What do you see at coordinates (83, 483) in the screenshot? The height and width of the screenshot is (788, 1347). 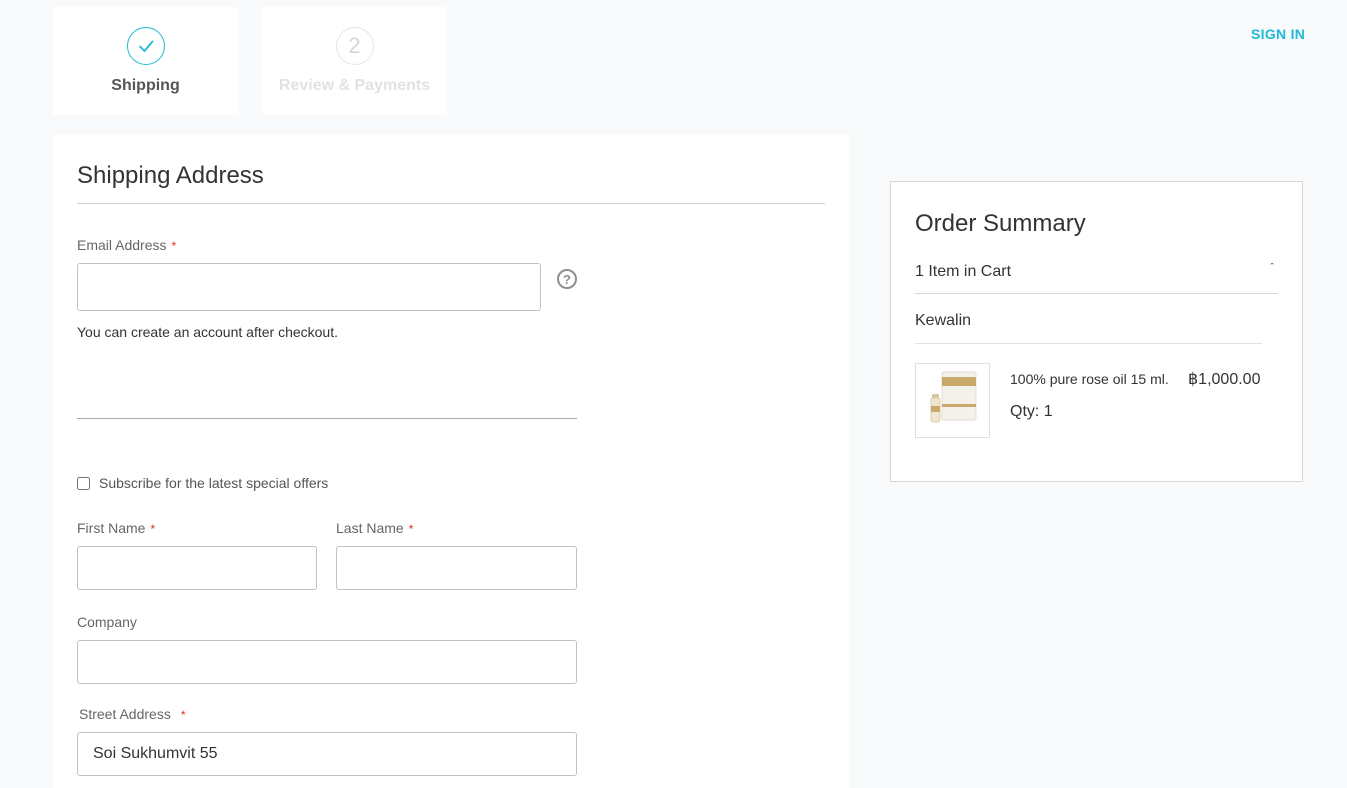 I see `subscribe-checkbox` at bounding box center [83, 483].